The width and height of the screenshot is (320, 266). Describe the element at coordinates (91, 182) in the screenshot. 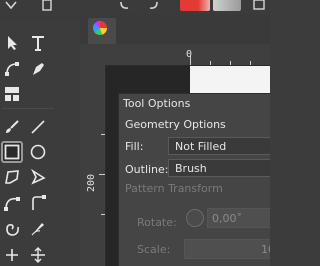

I see `ruler-label-200: 200` at that location.